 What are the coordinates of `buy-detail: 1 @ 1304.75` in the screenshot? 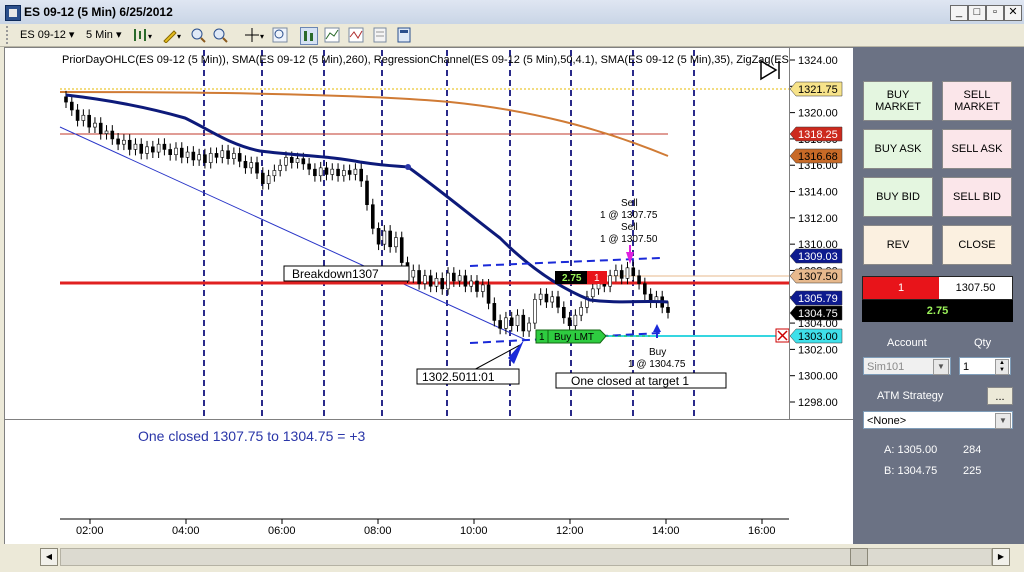 It's located at (657, 364).